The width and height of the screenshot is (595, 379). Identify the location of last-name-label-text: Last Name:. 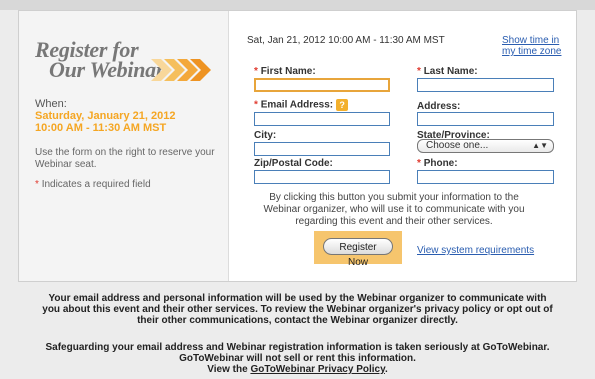
(450, 71).